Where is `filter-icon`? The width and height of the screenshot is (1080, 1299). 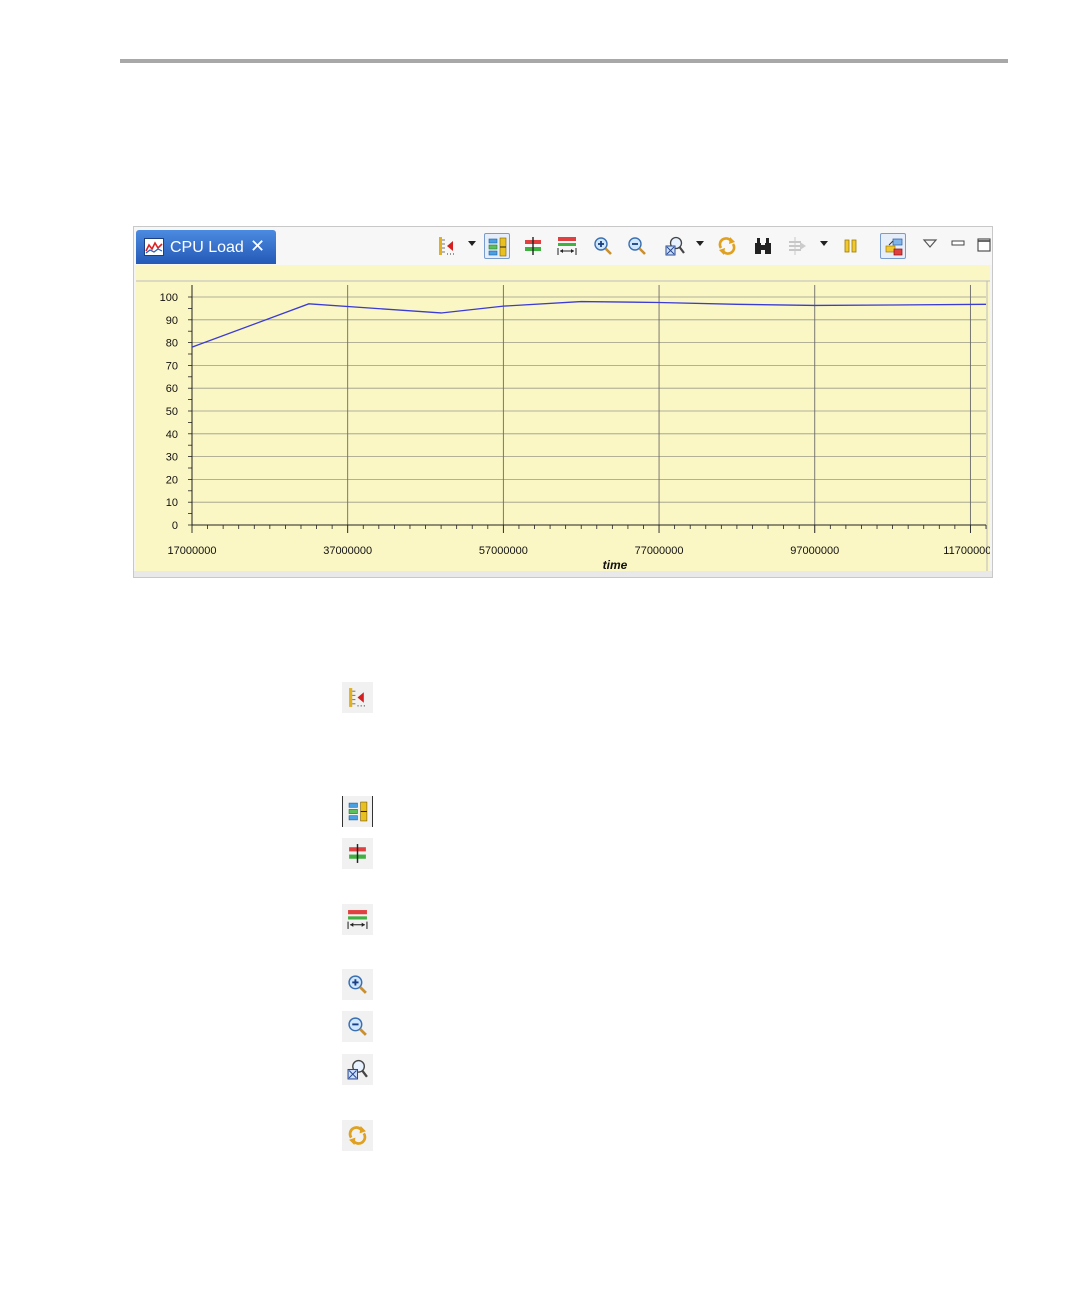 filter-icon is located at coordinates (797, 246).